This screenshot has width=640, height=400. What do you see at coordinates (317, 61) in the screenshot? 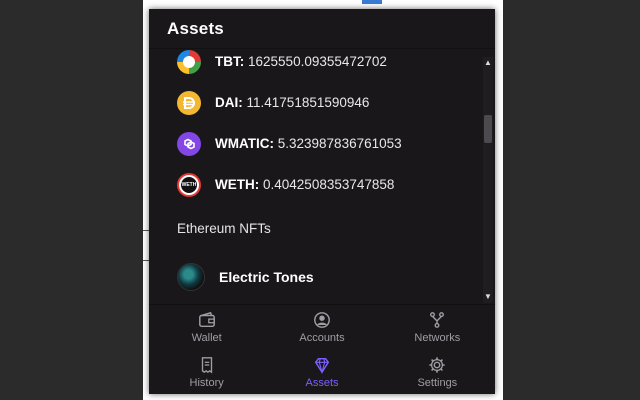
I see `token-value: 1625550.09355472702` at bounding box center [317, 61].